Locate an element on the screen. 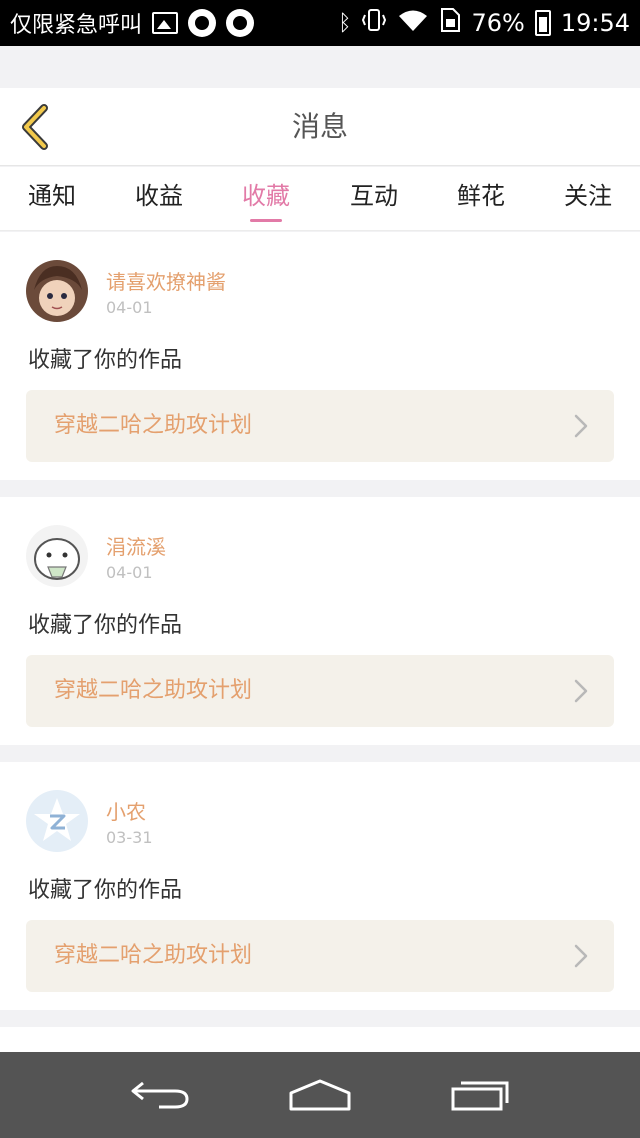 This screenshot has width=640, height=1138. status-bar: 仅限紧急呼叫 ᛒ 76% 19:54 is located at coordinates (320, 23).